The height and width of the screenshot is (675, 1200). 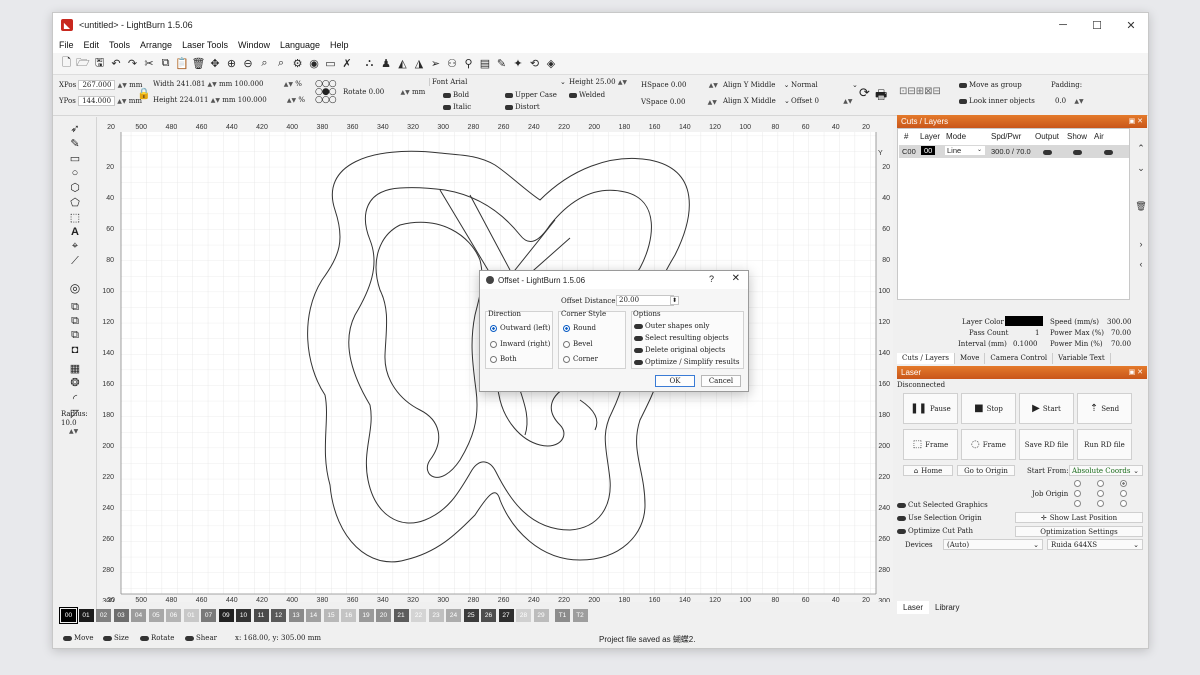 What do you see at coordinates (121, 638) in the screenshot?
I see `status-size: Size` at bounding box center [121, 638].